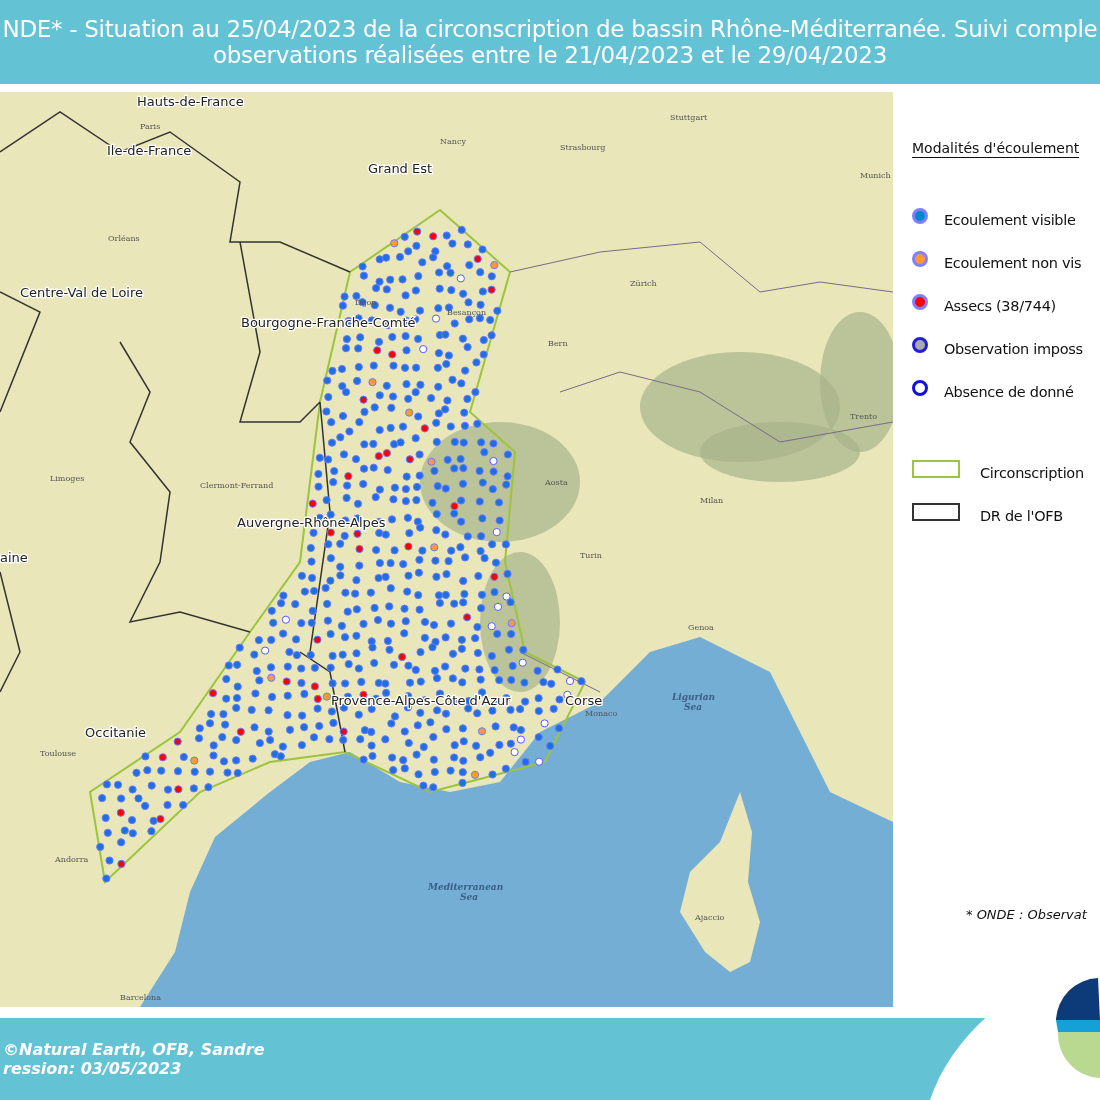 The width and height of the screenshot is (1100, 1100). I want to click on title-text: observations réalisées entre le 21/04/2023 et le 29/04/2023, so click(550, 55).